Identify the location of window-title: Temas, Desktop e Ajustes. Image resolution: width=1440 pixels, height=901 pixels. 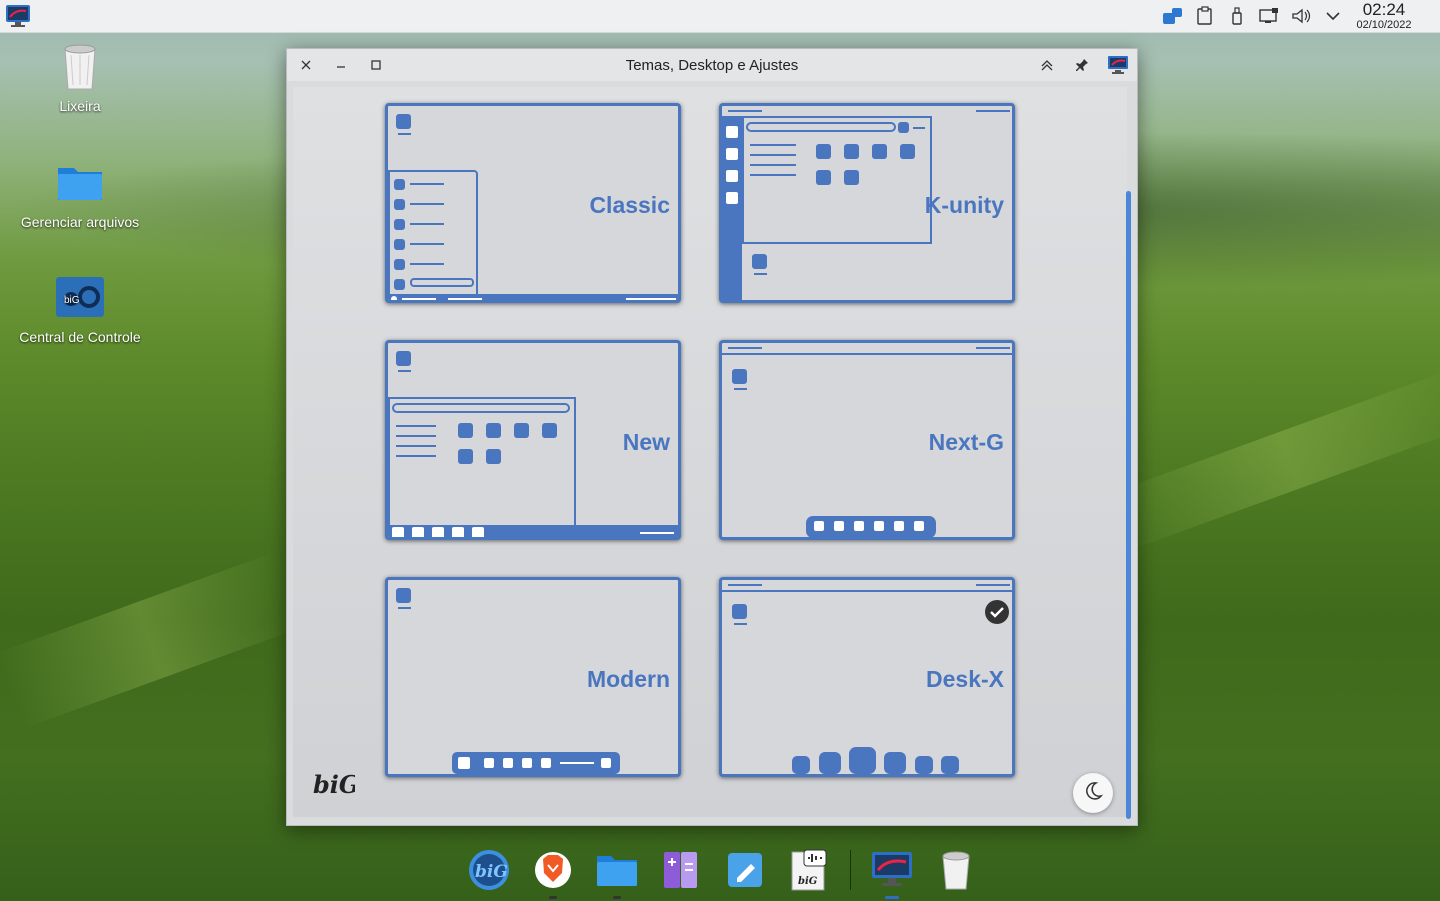
(712, 65).